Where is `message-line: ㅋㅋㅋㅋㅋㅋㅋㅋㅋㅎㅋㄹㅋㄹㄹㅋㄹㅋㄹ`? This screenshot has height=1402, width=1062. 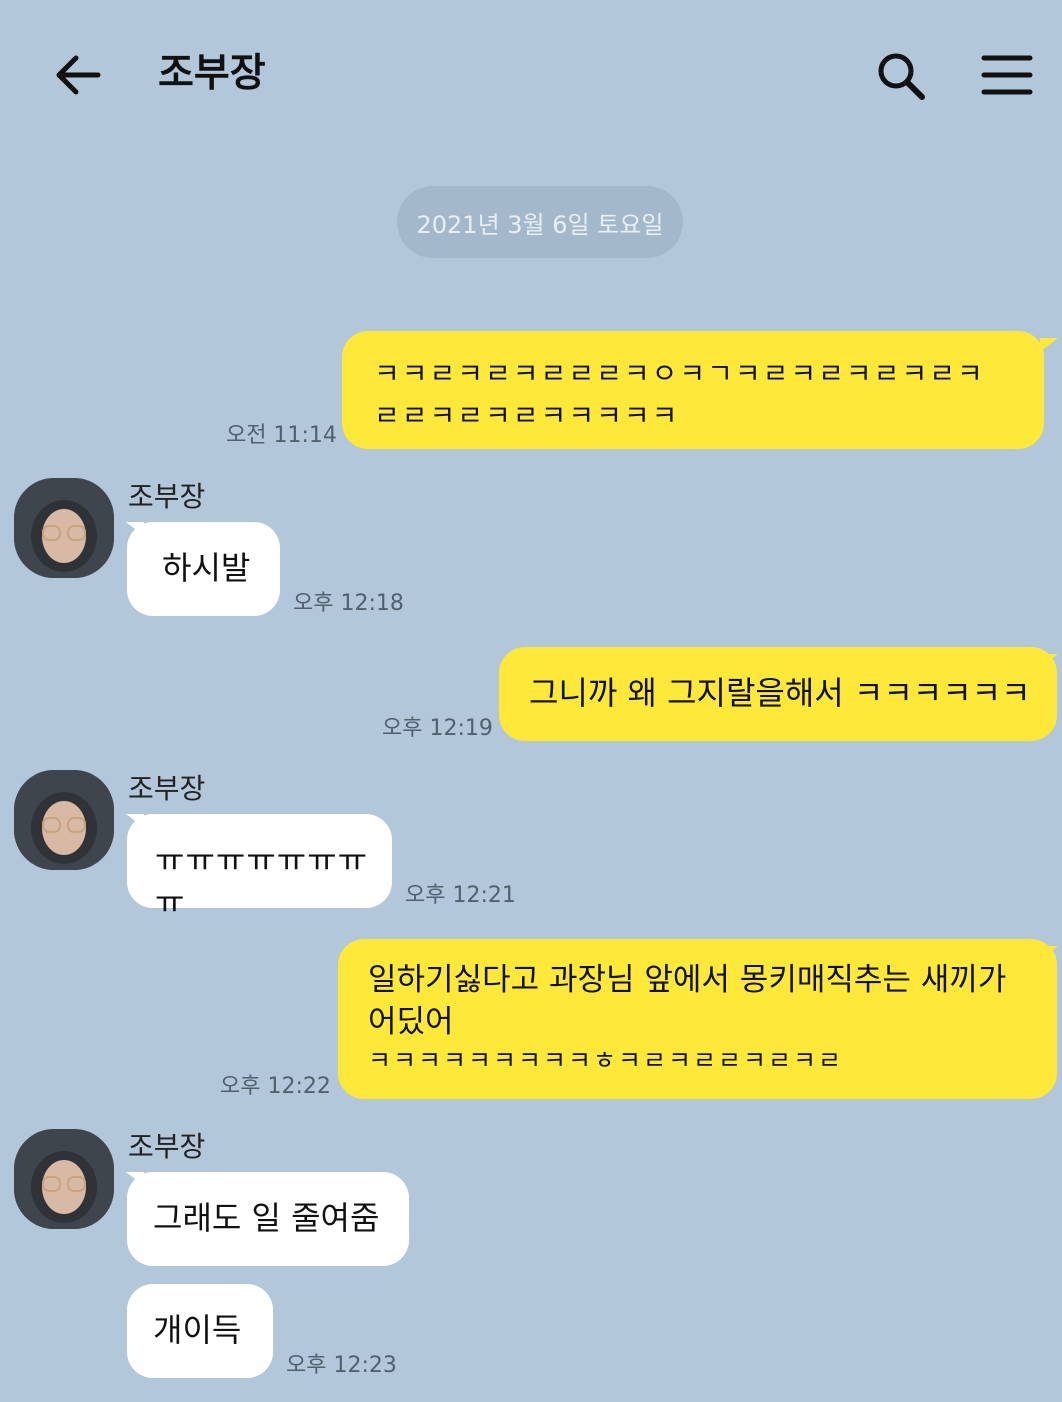
message-line: ㅋㅋㅋㅋㅋㅋㅋㅋㅋㅎㅋㄹㅋㄹㄹㅋㄹㅋㄹ is located at coordinates (606, 1060).